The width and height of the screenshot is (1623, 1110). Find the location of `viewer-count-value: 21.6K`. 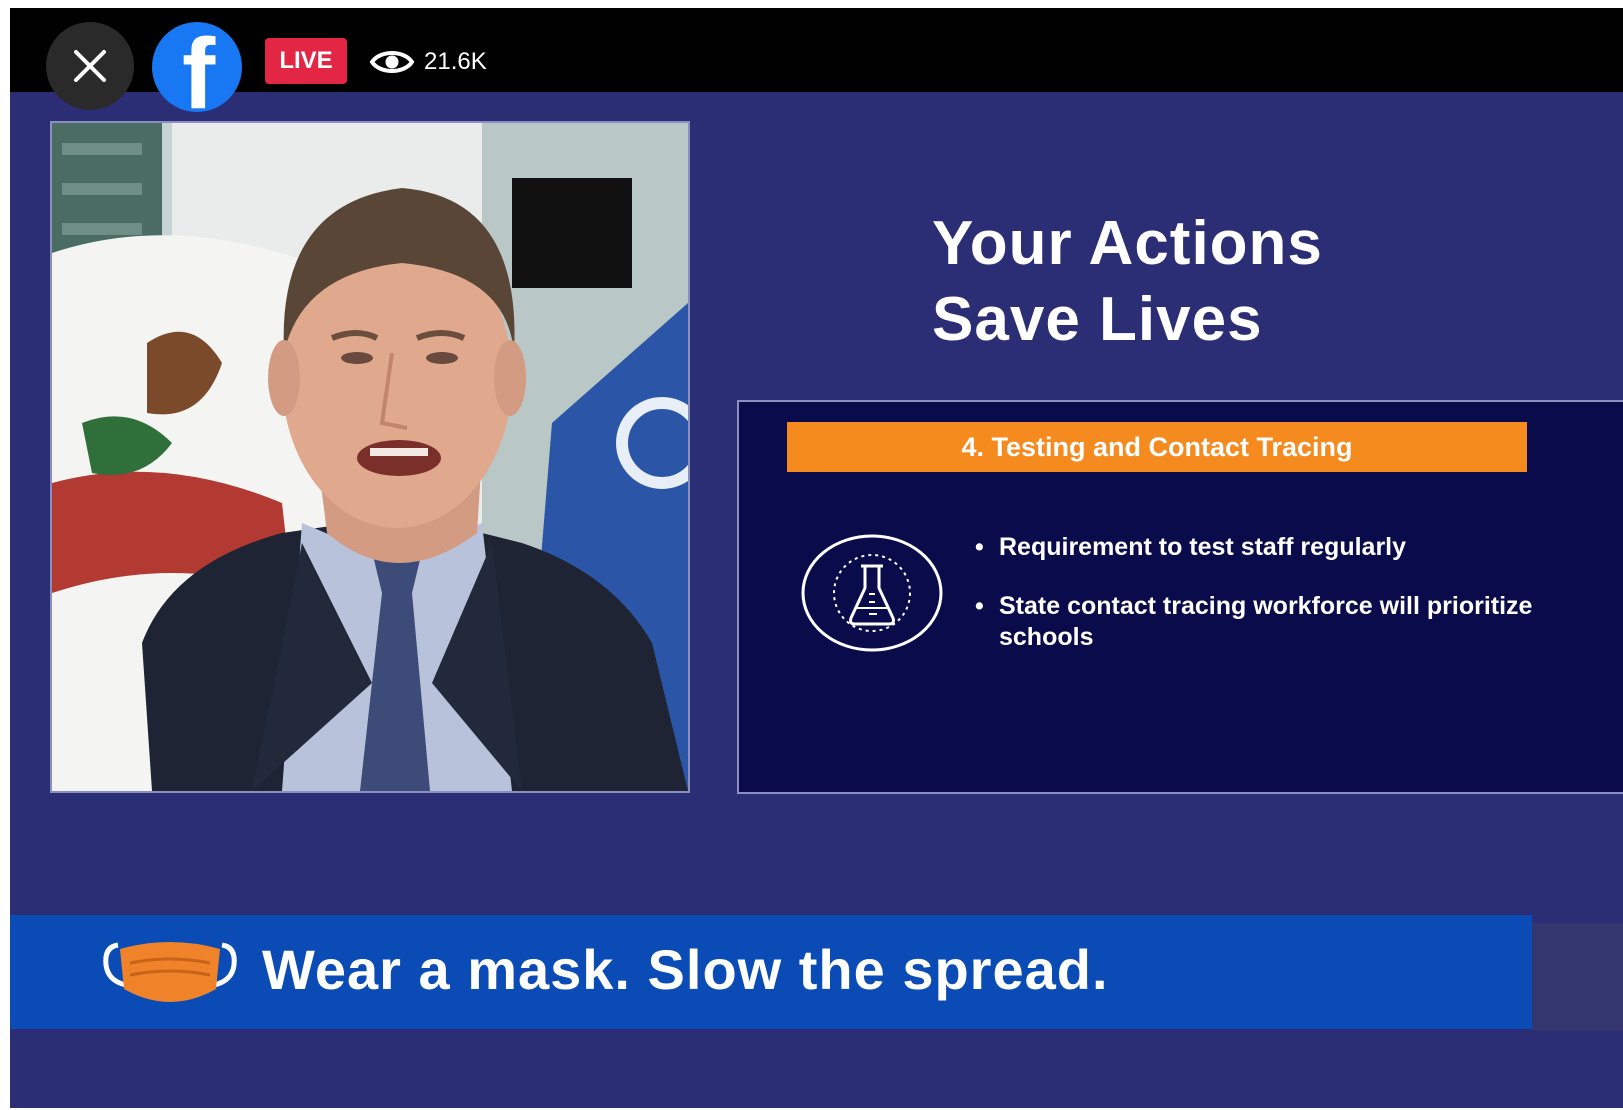

viewer-count-value: 21.6K is located at coordinates (455, 61).